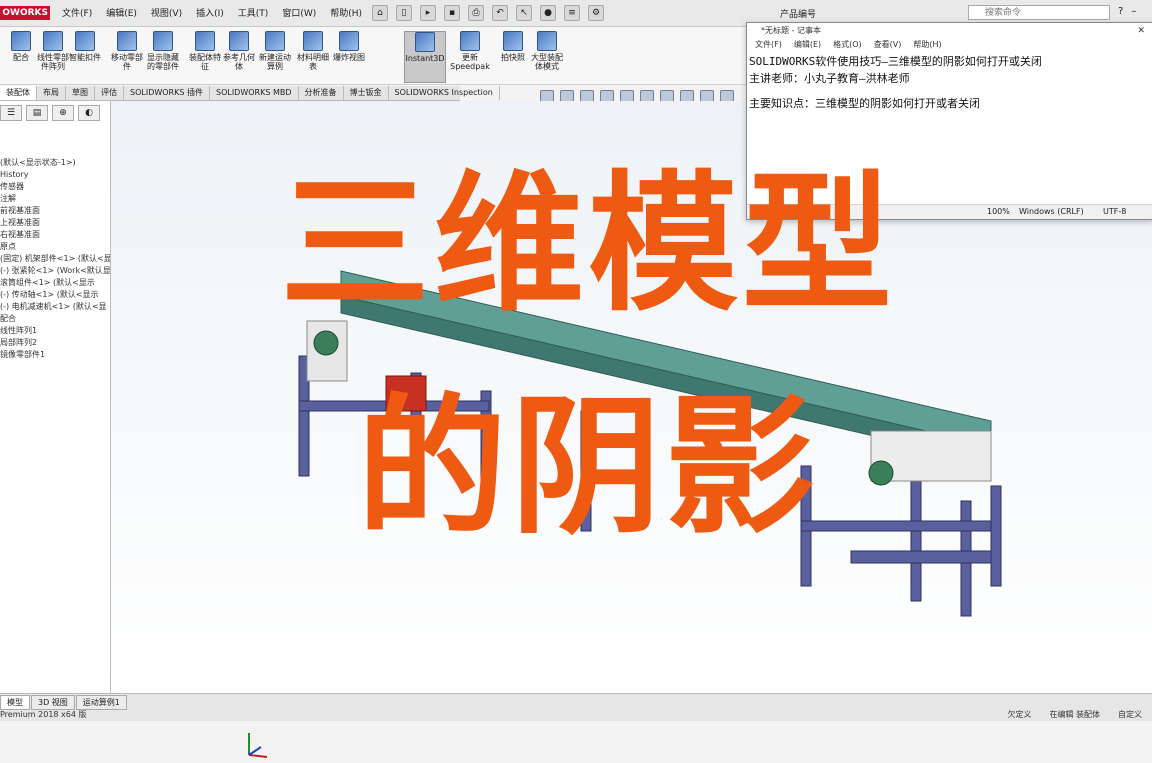 This screenshot has height=763, width=1152. Describe the element at coordinates (488, 13) in the screenshot. I see `quick-access-toolbar: ⌂ ▯ ▸ ▪ ⎙ ↶ ↖ ● ≡ ⚙` at that location.